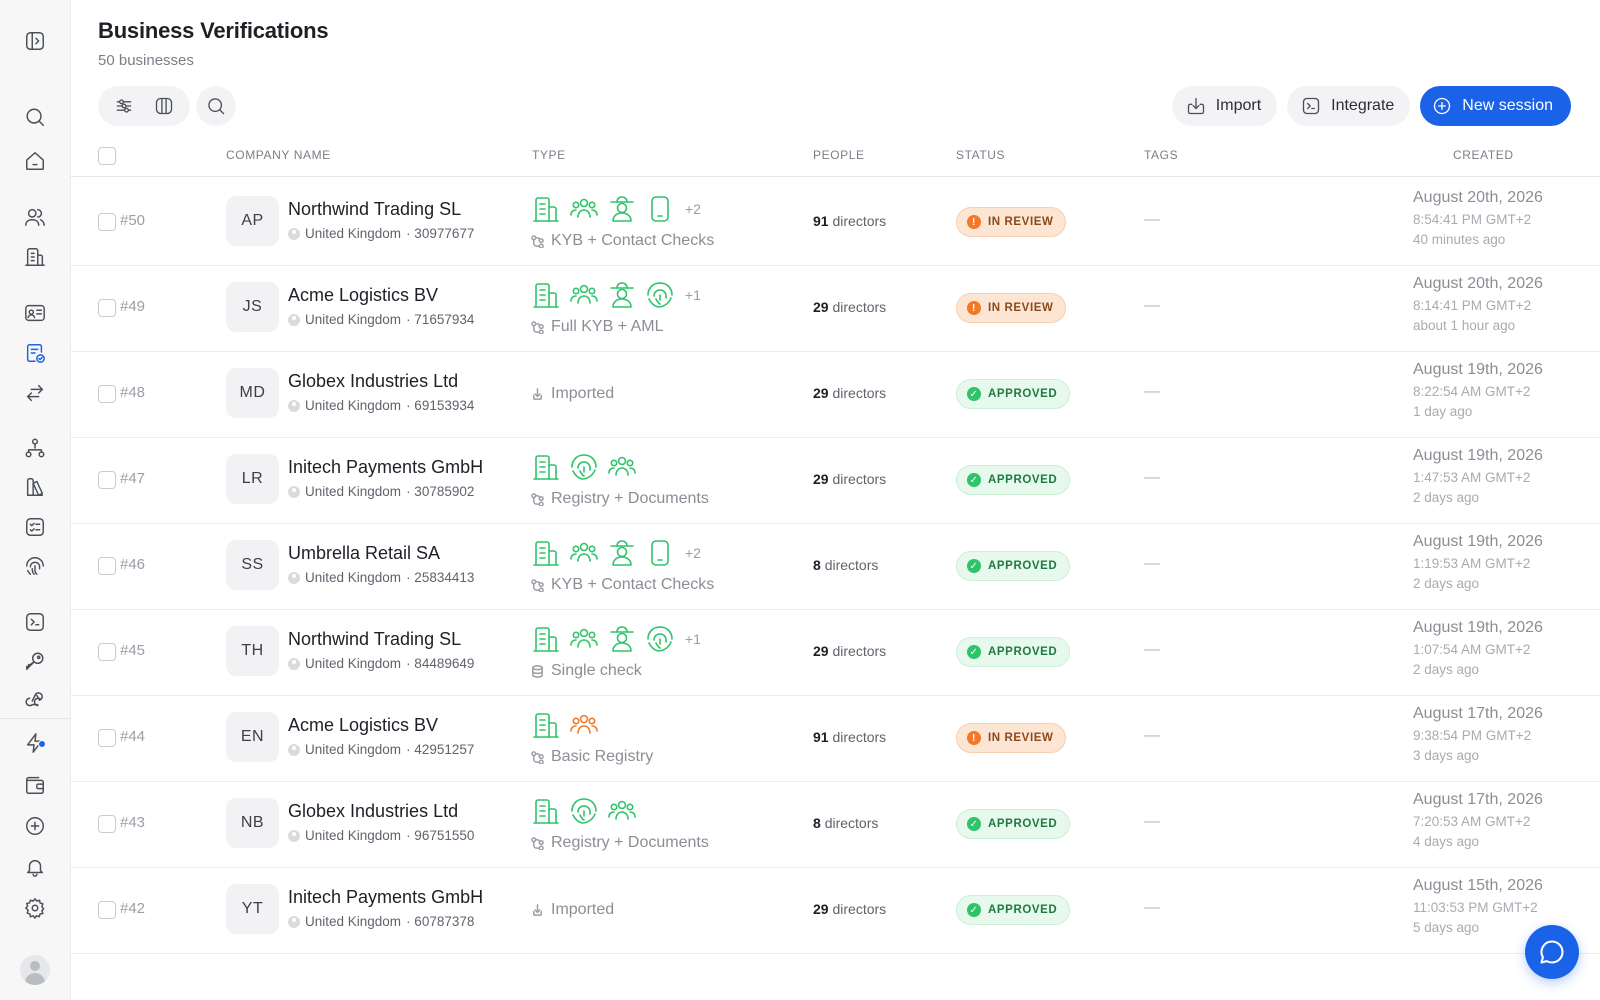 The width and height of the screenshot is (1600, 1000). I want to click on column-tags: TAGS, so click(1161, 155).